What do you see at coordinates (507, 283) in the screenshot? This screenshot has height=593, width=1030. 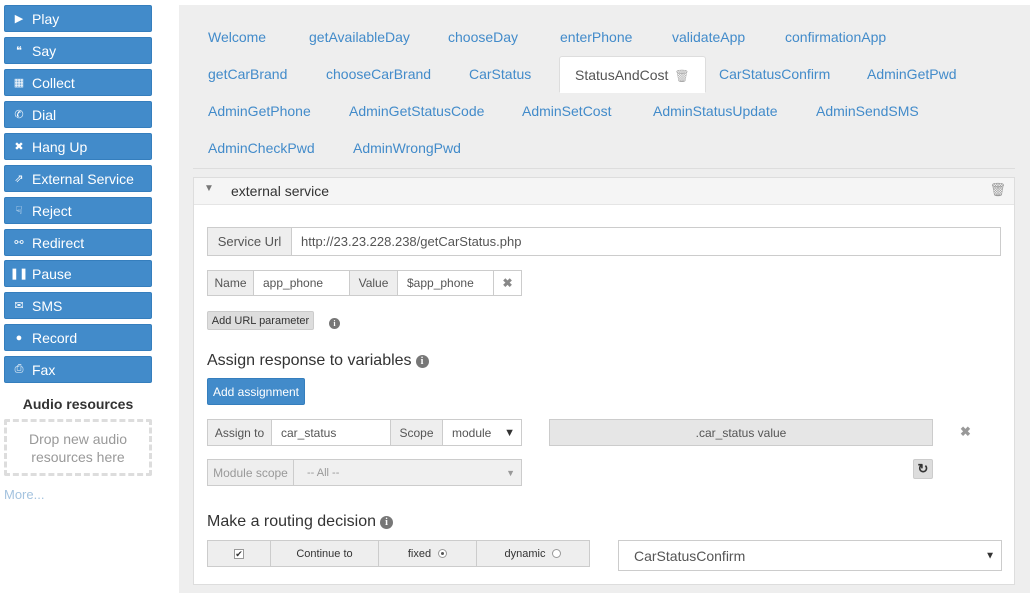 I see `remove-param-button: ✖` at bounding box center [507, 283].